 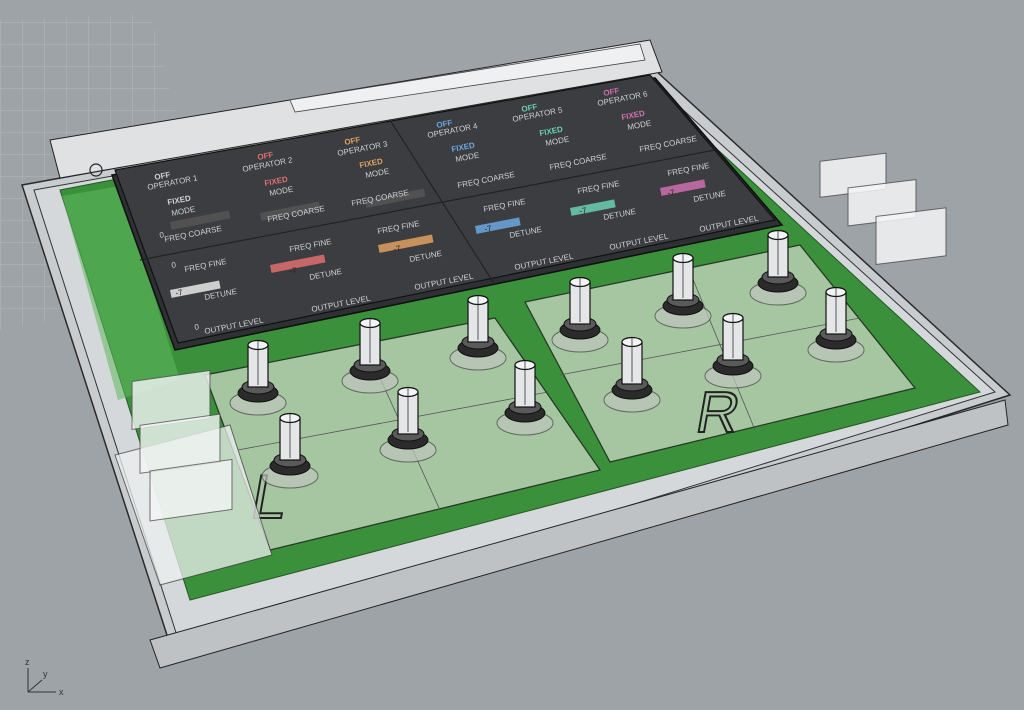 I want to click on axis-triad: x z y, so click(x=44, y=677).